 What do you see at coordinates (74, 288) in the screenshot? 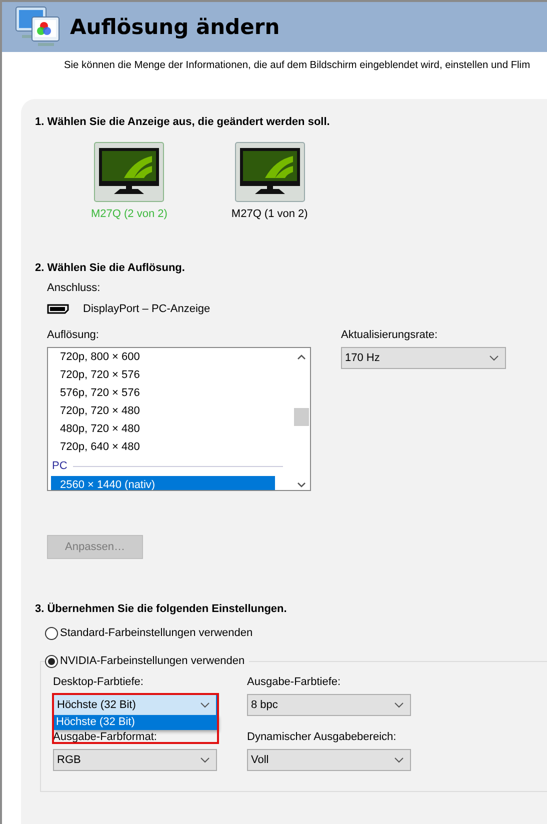
I see `connection-label: Anschluss:` at bounding box center [74, 288].